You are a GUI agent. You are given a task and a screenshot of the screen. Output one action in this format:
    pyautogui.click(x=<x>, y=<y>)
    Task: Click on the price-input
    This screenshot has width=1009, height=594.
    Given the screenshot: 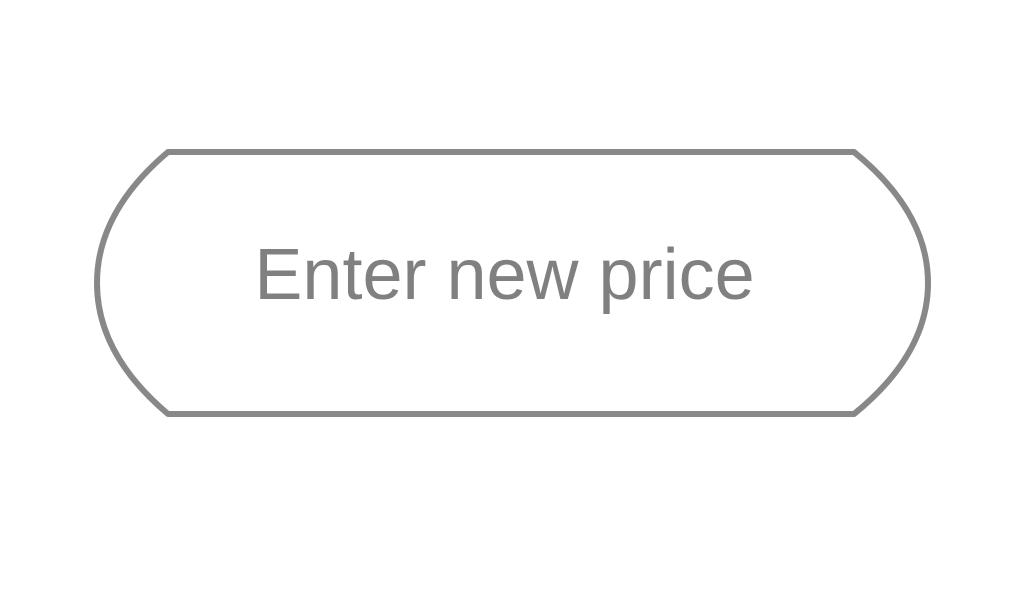 What is the action you would take?
    pyautogui.click(x=504, y=275)
    